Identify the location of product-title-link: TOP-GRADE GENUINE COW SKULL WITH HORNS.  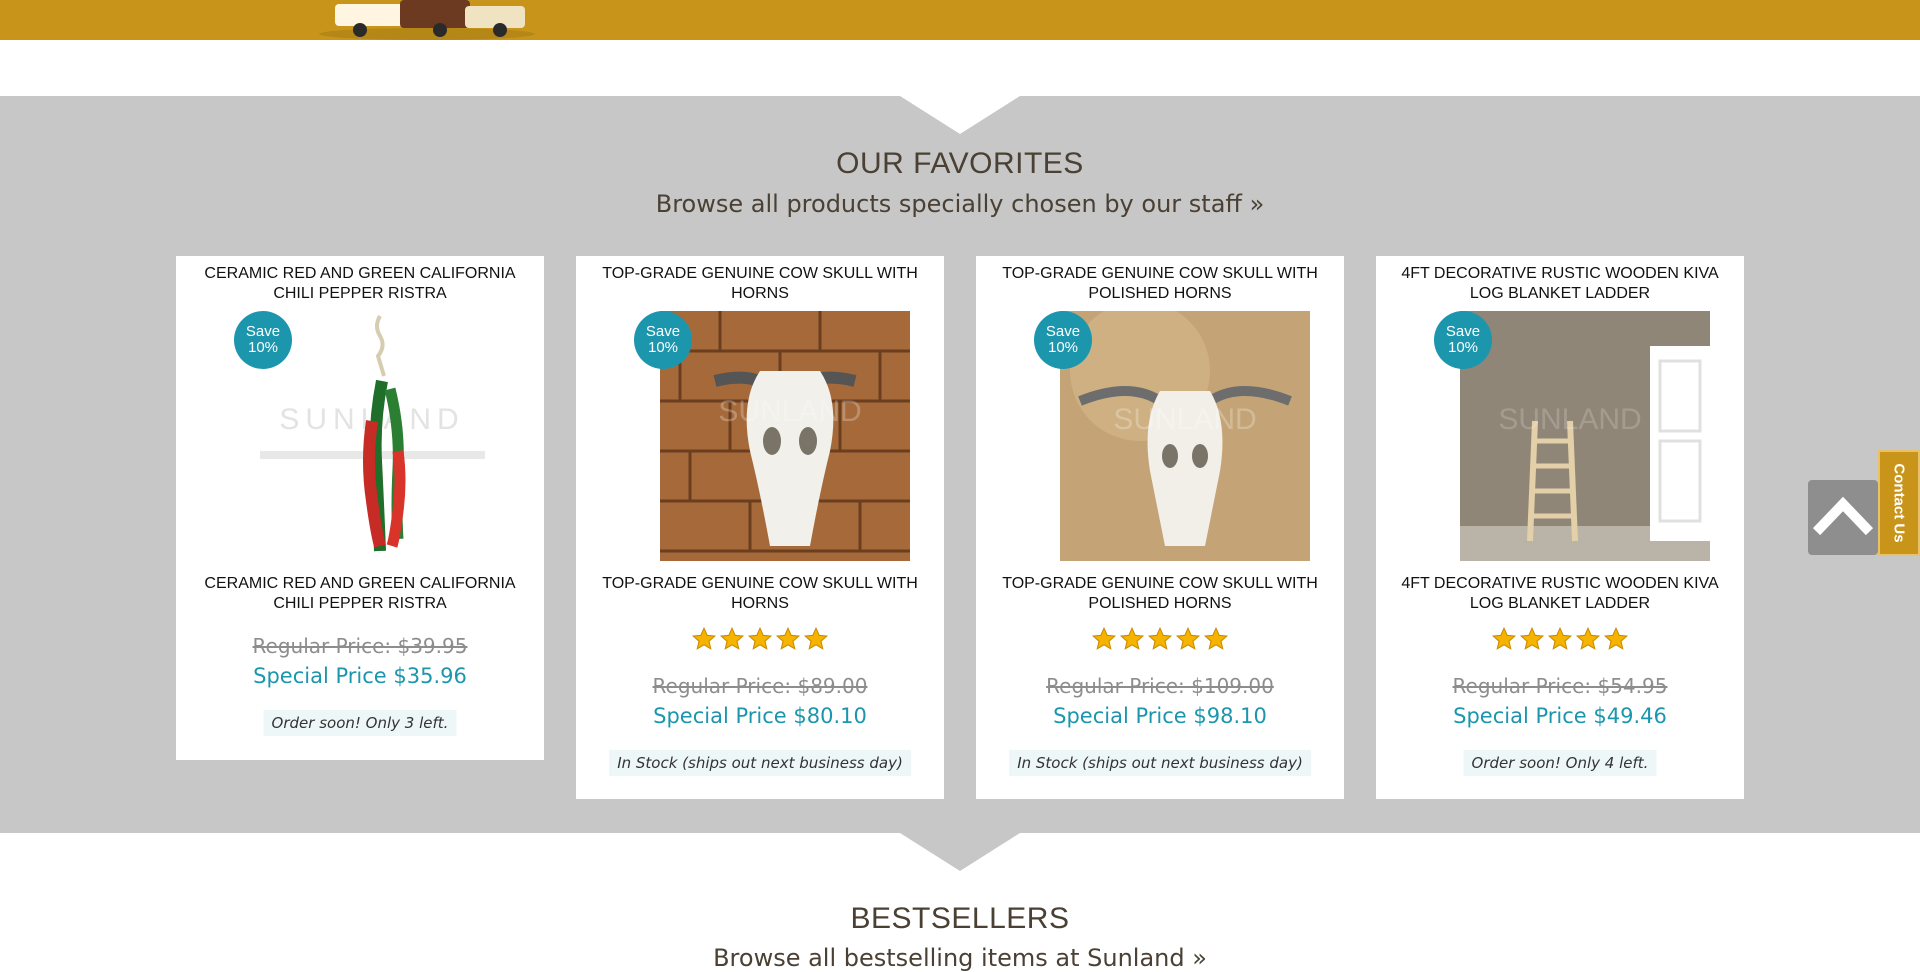
(760, 284).